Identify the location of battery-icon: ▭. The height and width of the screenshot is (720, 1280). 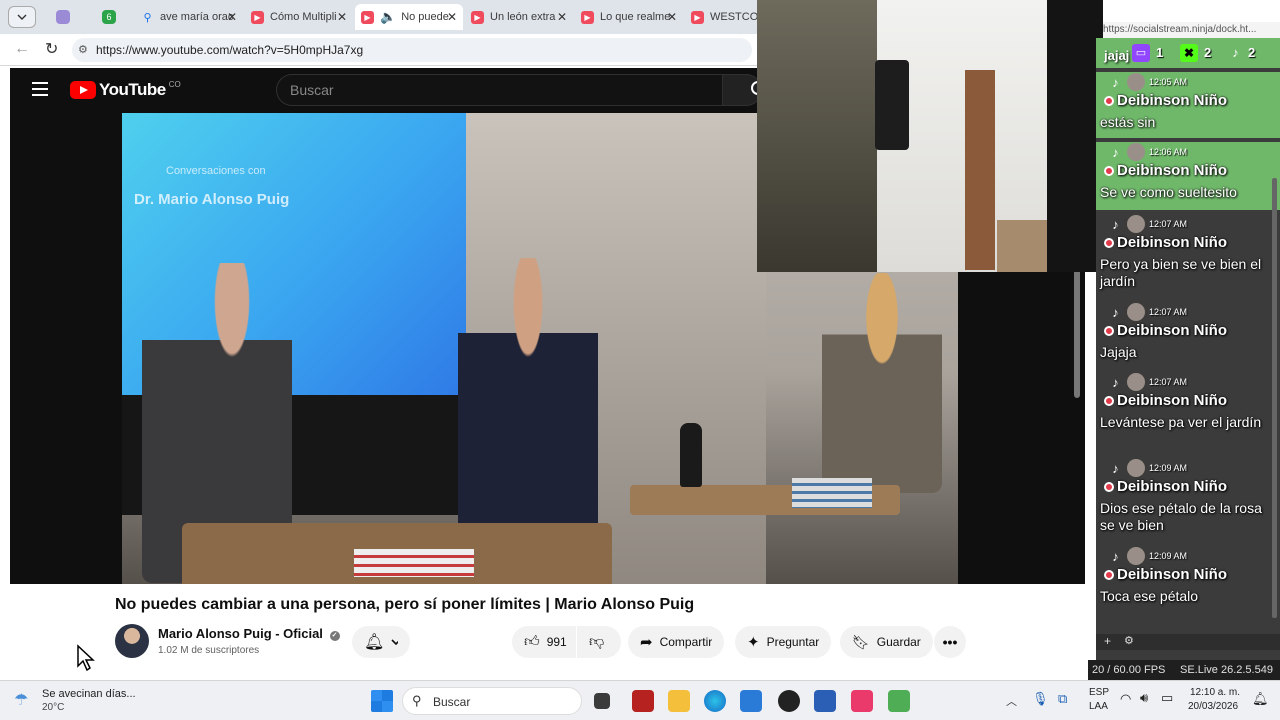
(1167, 698).